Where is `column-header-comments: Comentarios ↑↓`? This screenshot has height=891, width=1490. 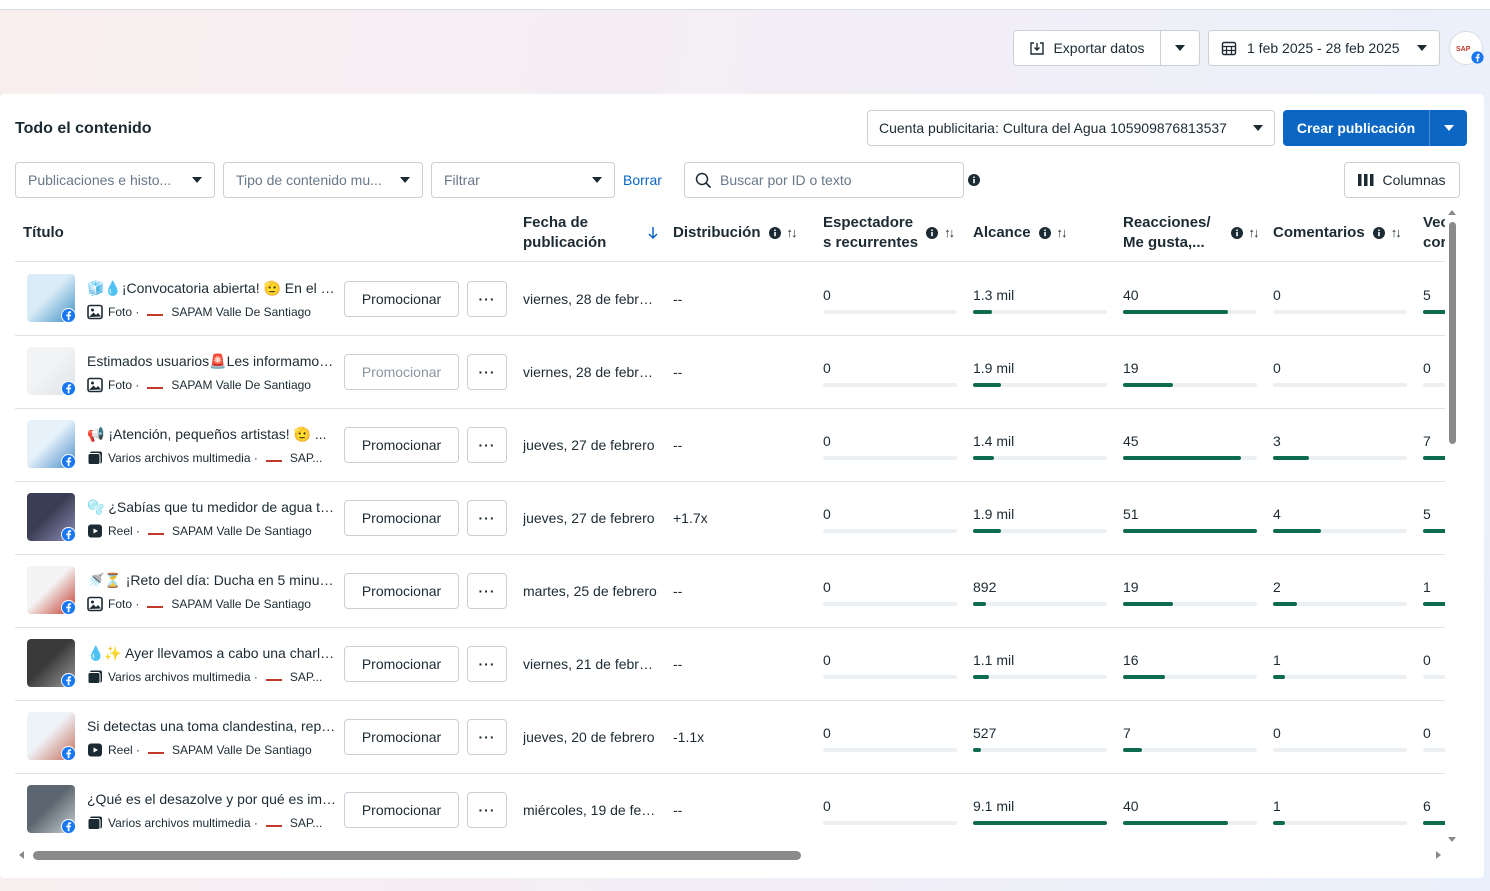 column-header-comments: Comentarios ↑↓ is located at coordinates (1337, 233).